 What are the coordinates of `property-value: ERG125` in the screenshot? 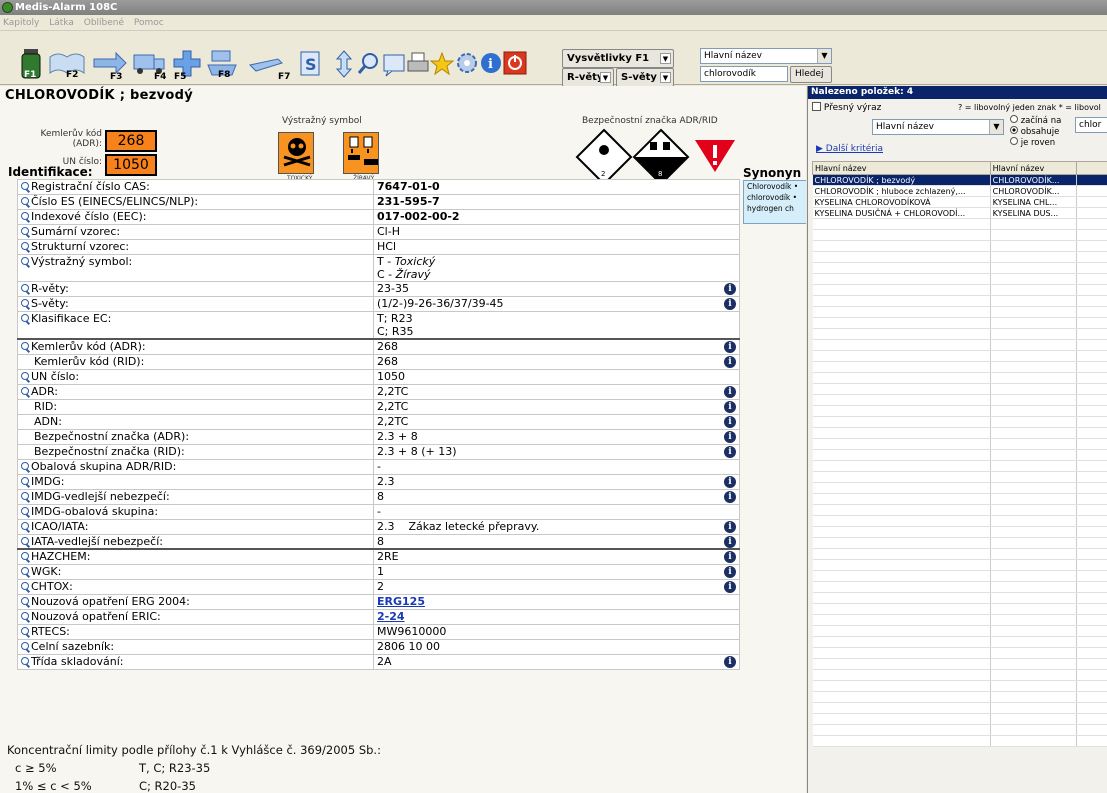 It's located at (556, 601).